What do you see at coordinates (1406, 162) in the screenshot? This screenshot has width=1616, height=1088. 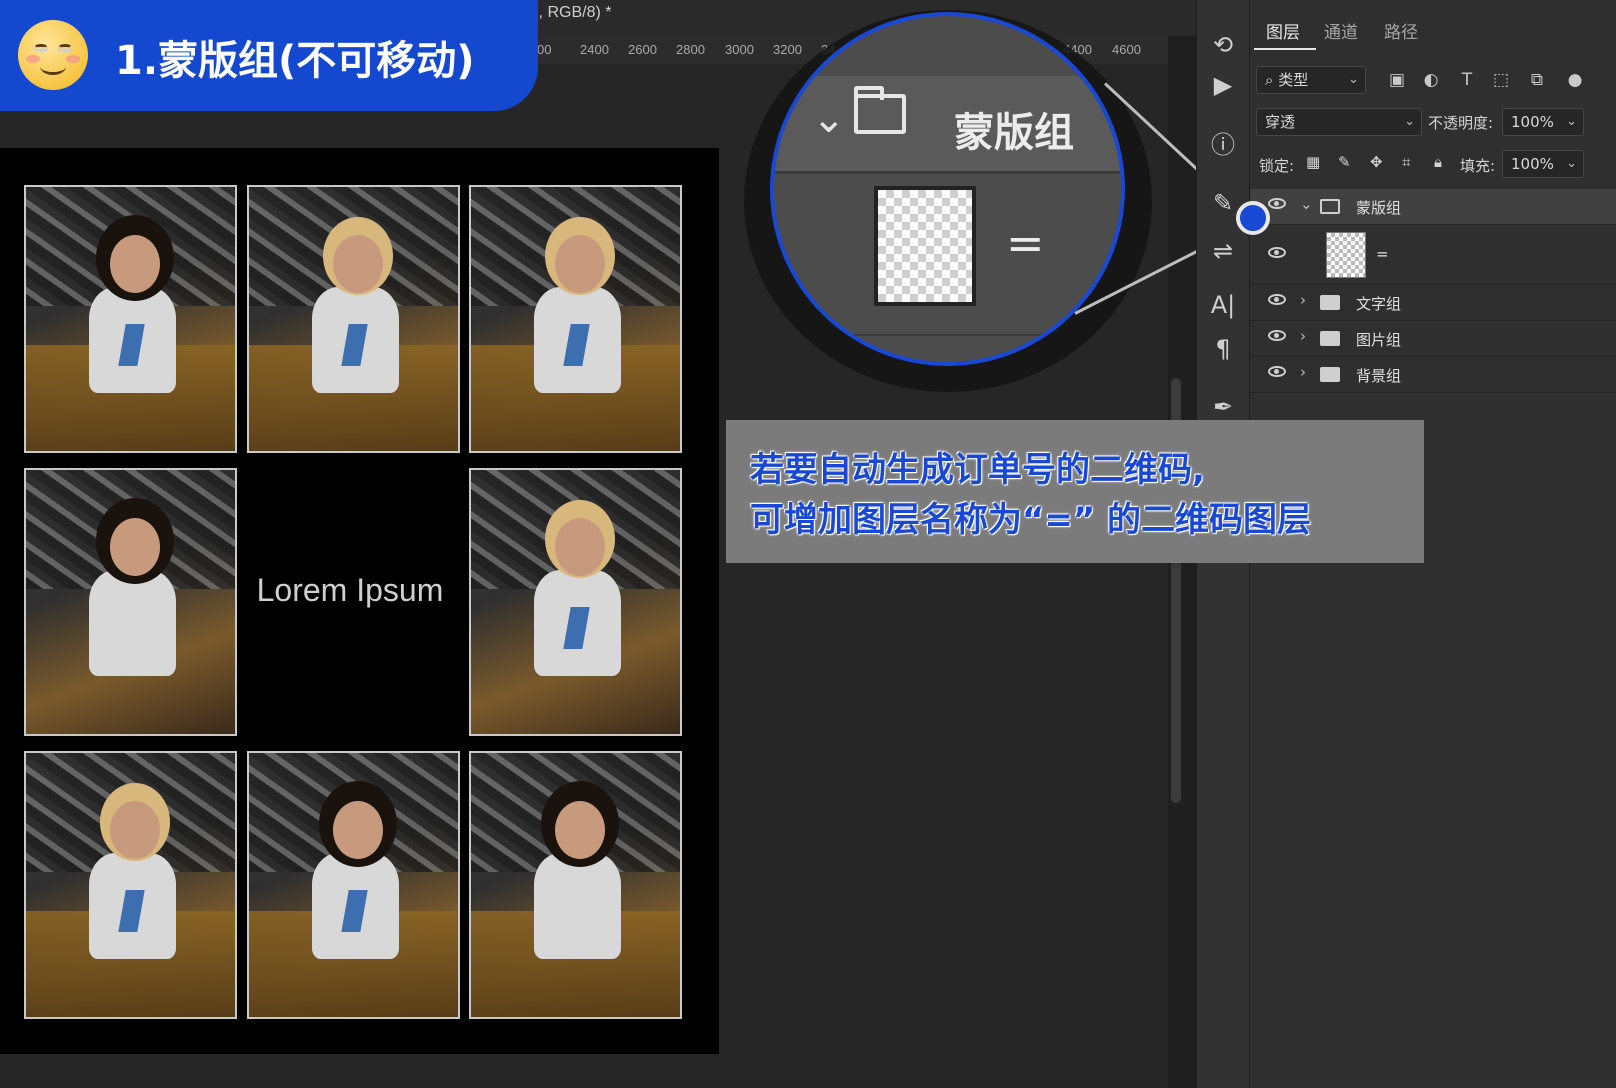 I see `lock-artboard-icon: ⌗` at bounding box center [1406, 162].